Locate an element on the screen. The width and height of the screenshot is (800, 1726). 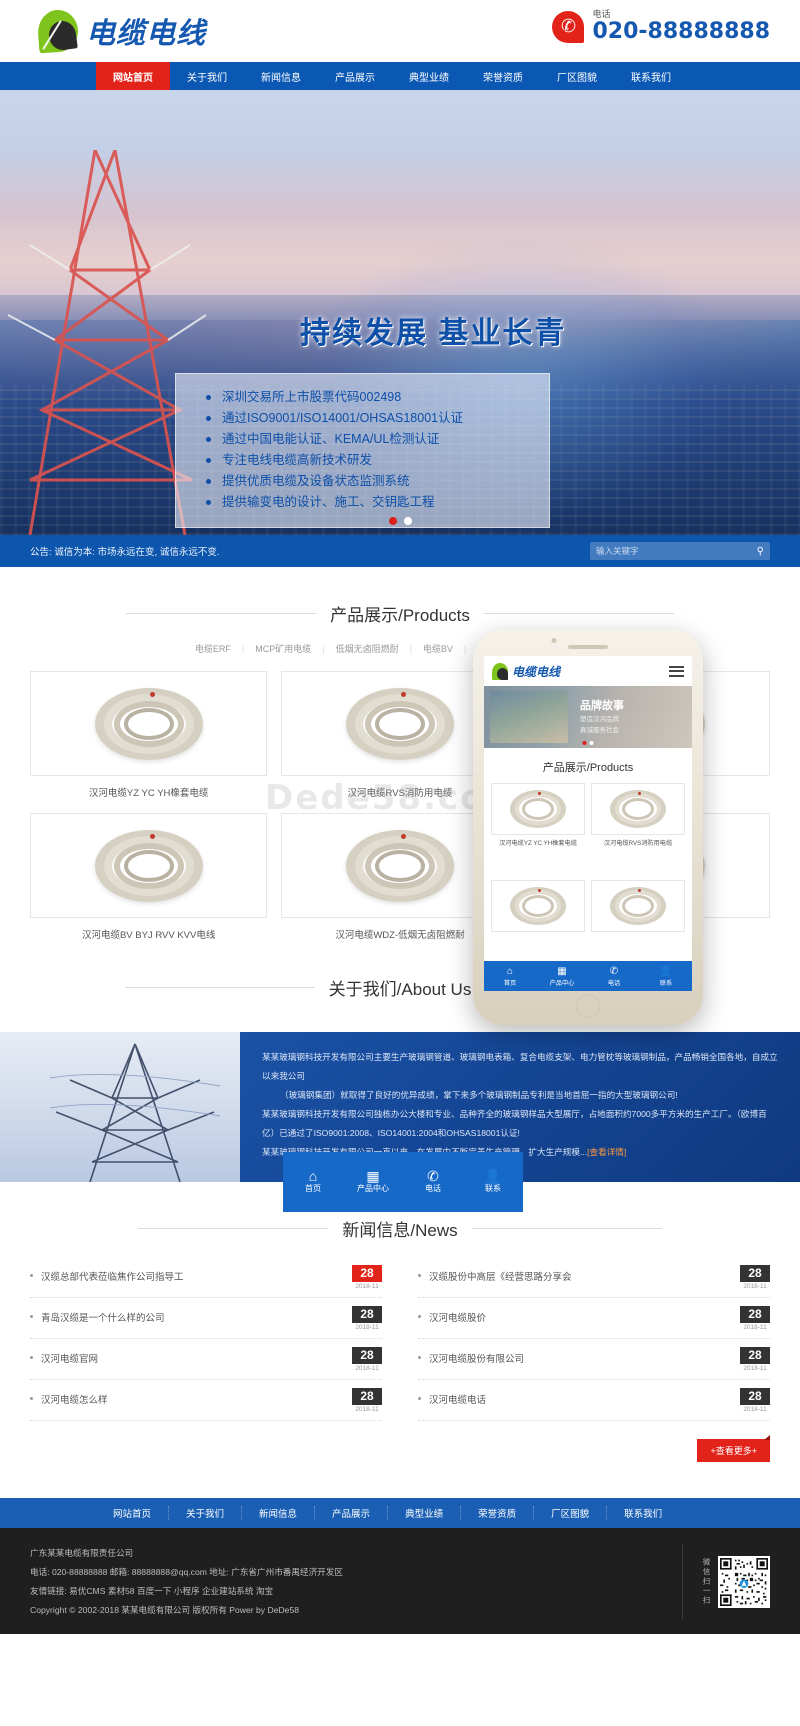
news-title: 青岛汉缆是一个什么样的公司 is located at coordinates (97, 1315).